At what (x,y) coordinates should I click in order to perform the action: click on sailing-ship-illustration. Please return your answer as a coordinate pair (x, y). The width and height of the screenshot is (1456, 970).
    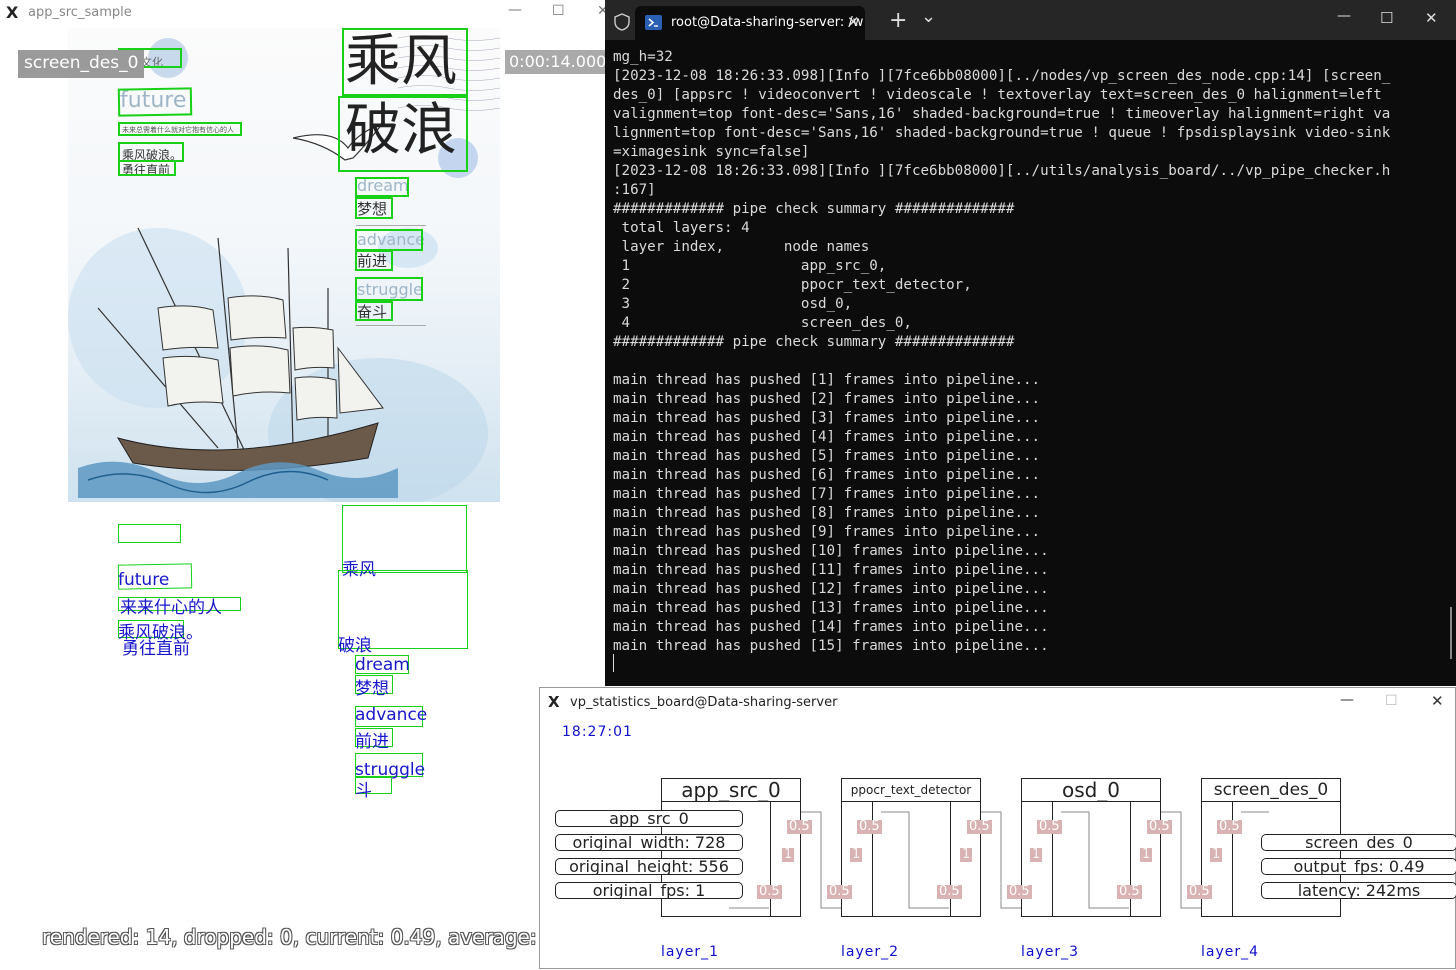
    Looking at the image, I should click on (238, 362).